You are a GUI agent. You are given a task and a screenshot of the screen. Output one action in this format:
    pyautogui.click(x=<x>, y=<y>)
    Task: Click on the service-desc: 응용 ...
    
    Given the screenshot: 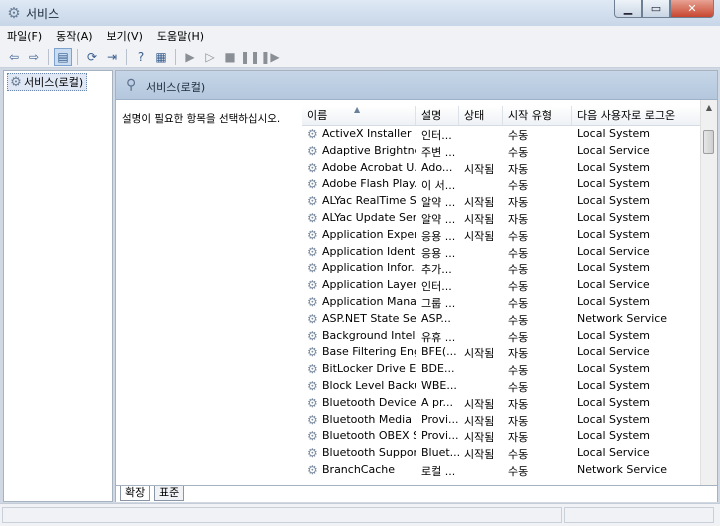 What is the action you would take?
    pyautogui.click(x=438, y=236)
    